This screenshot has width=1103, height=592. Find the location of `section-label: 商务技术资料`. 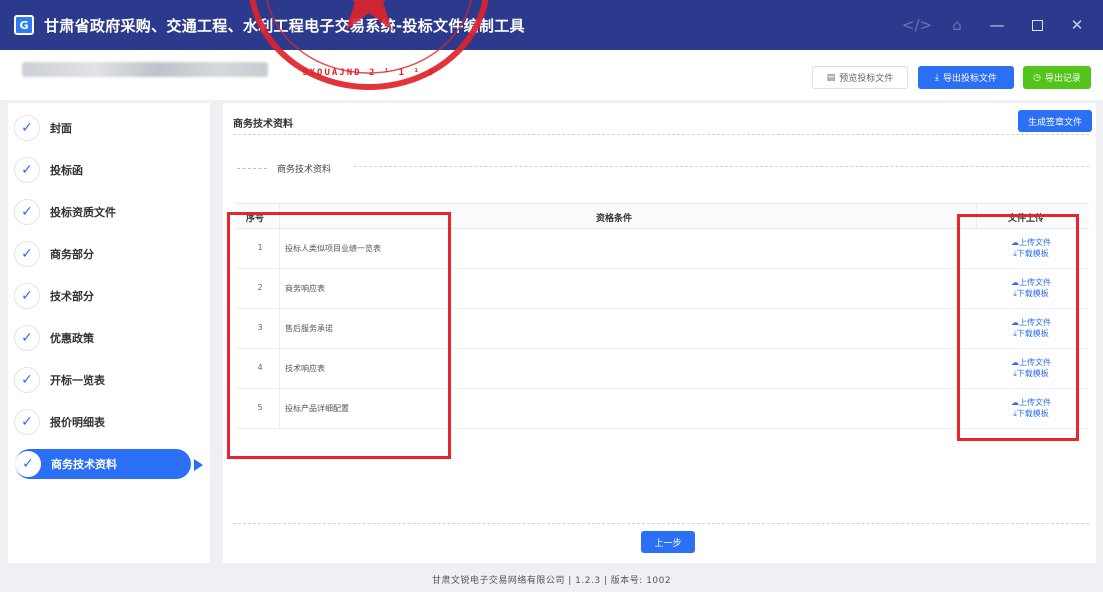

section-label: 商务技术资料 is located at coordinates (304, 170).